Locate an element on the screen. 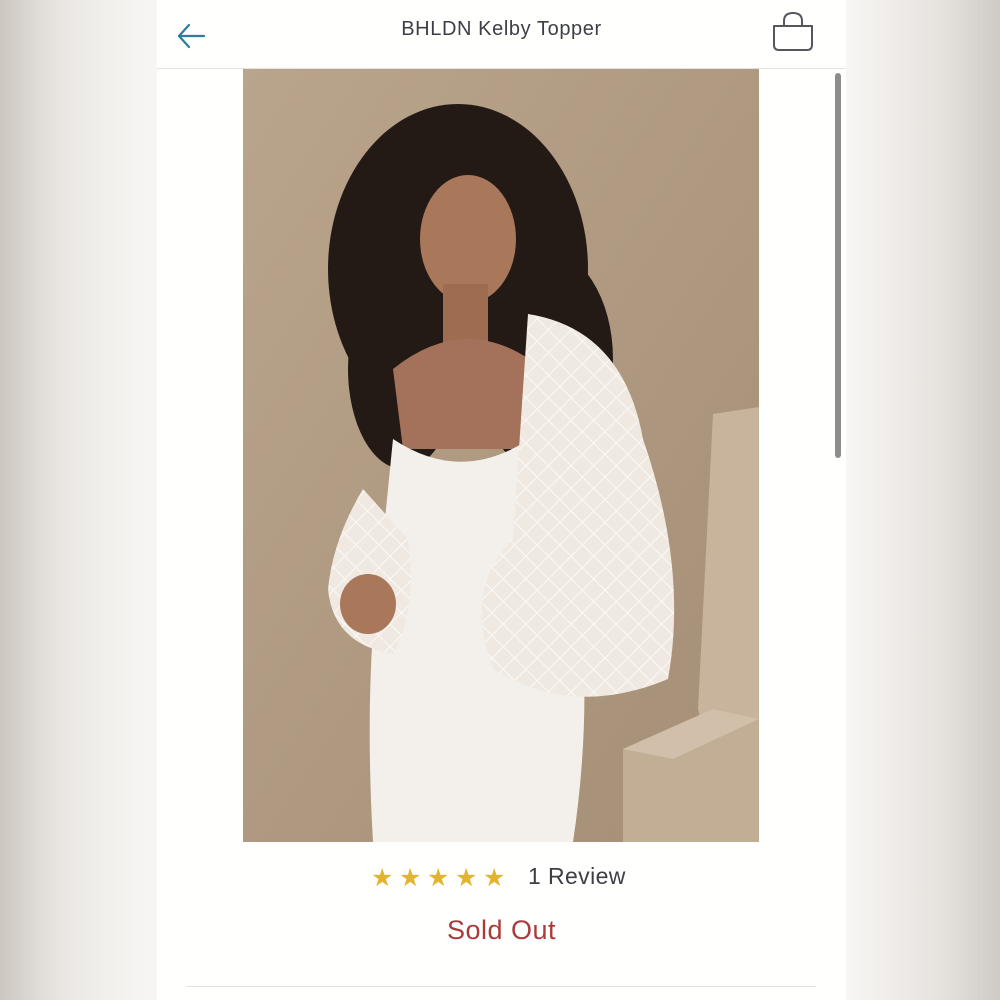 Image resolution: width=1000 pixels, height=1000 pixels. scrollbar is located at coordinates (838, 265).